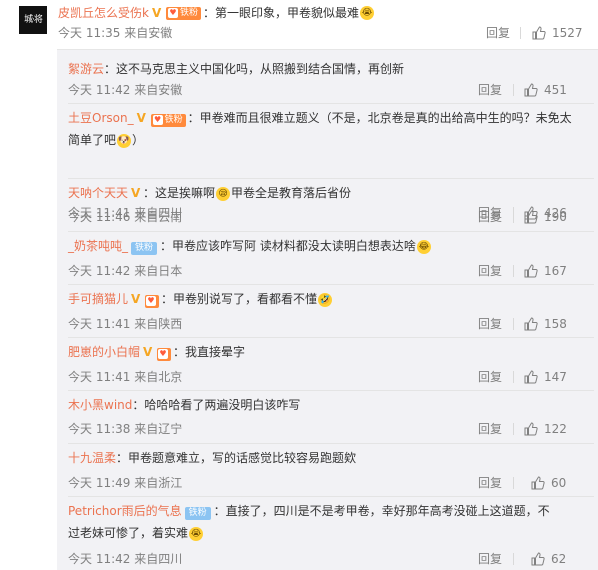  I want to click on reply-username: 天呐个天天, so click(98, 193).